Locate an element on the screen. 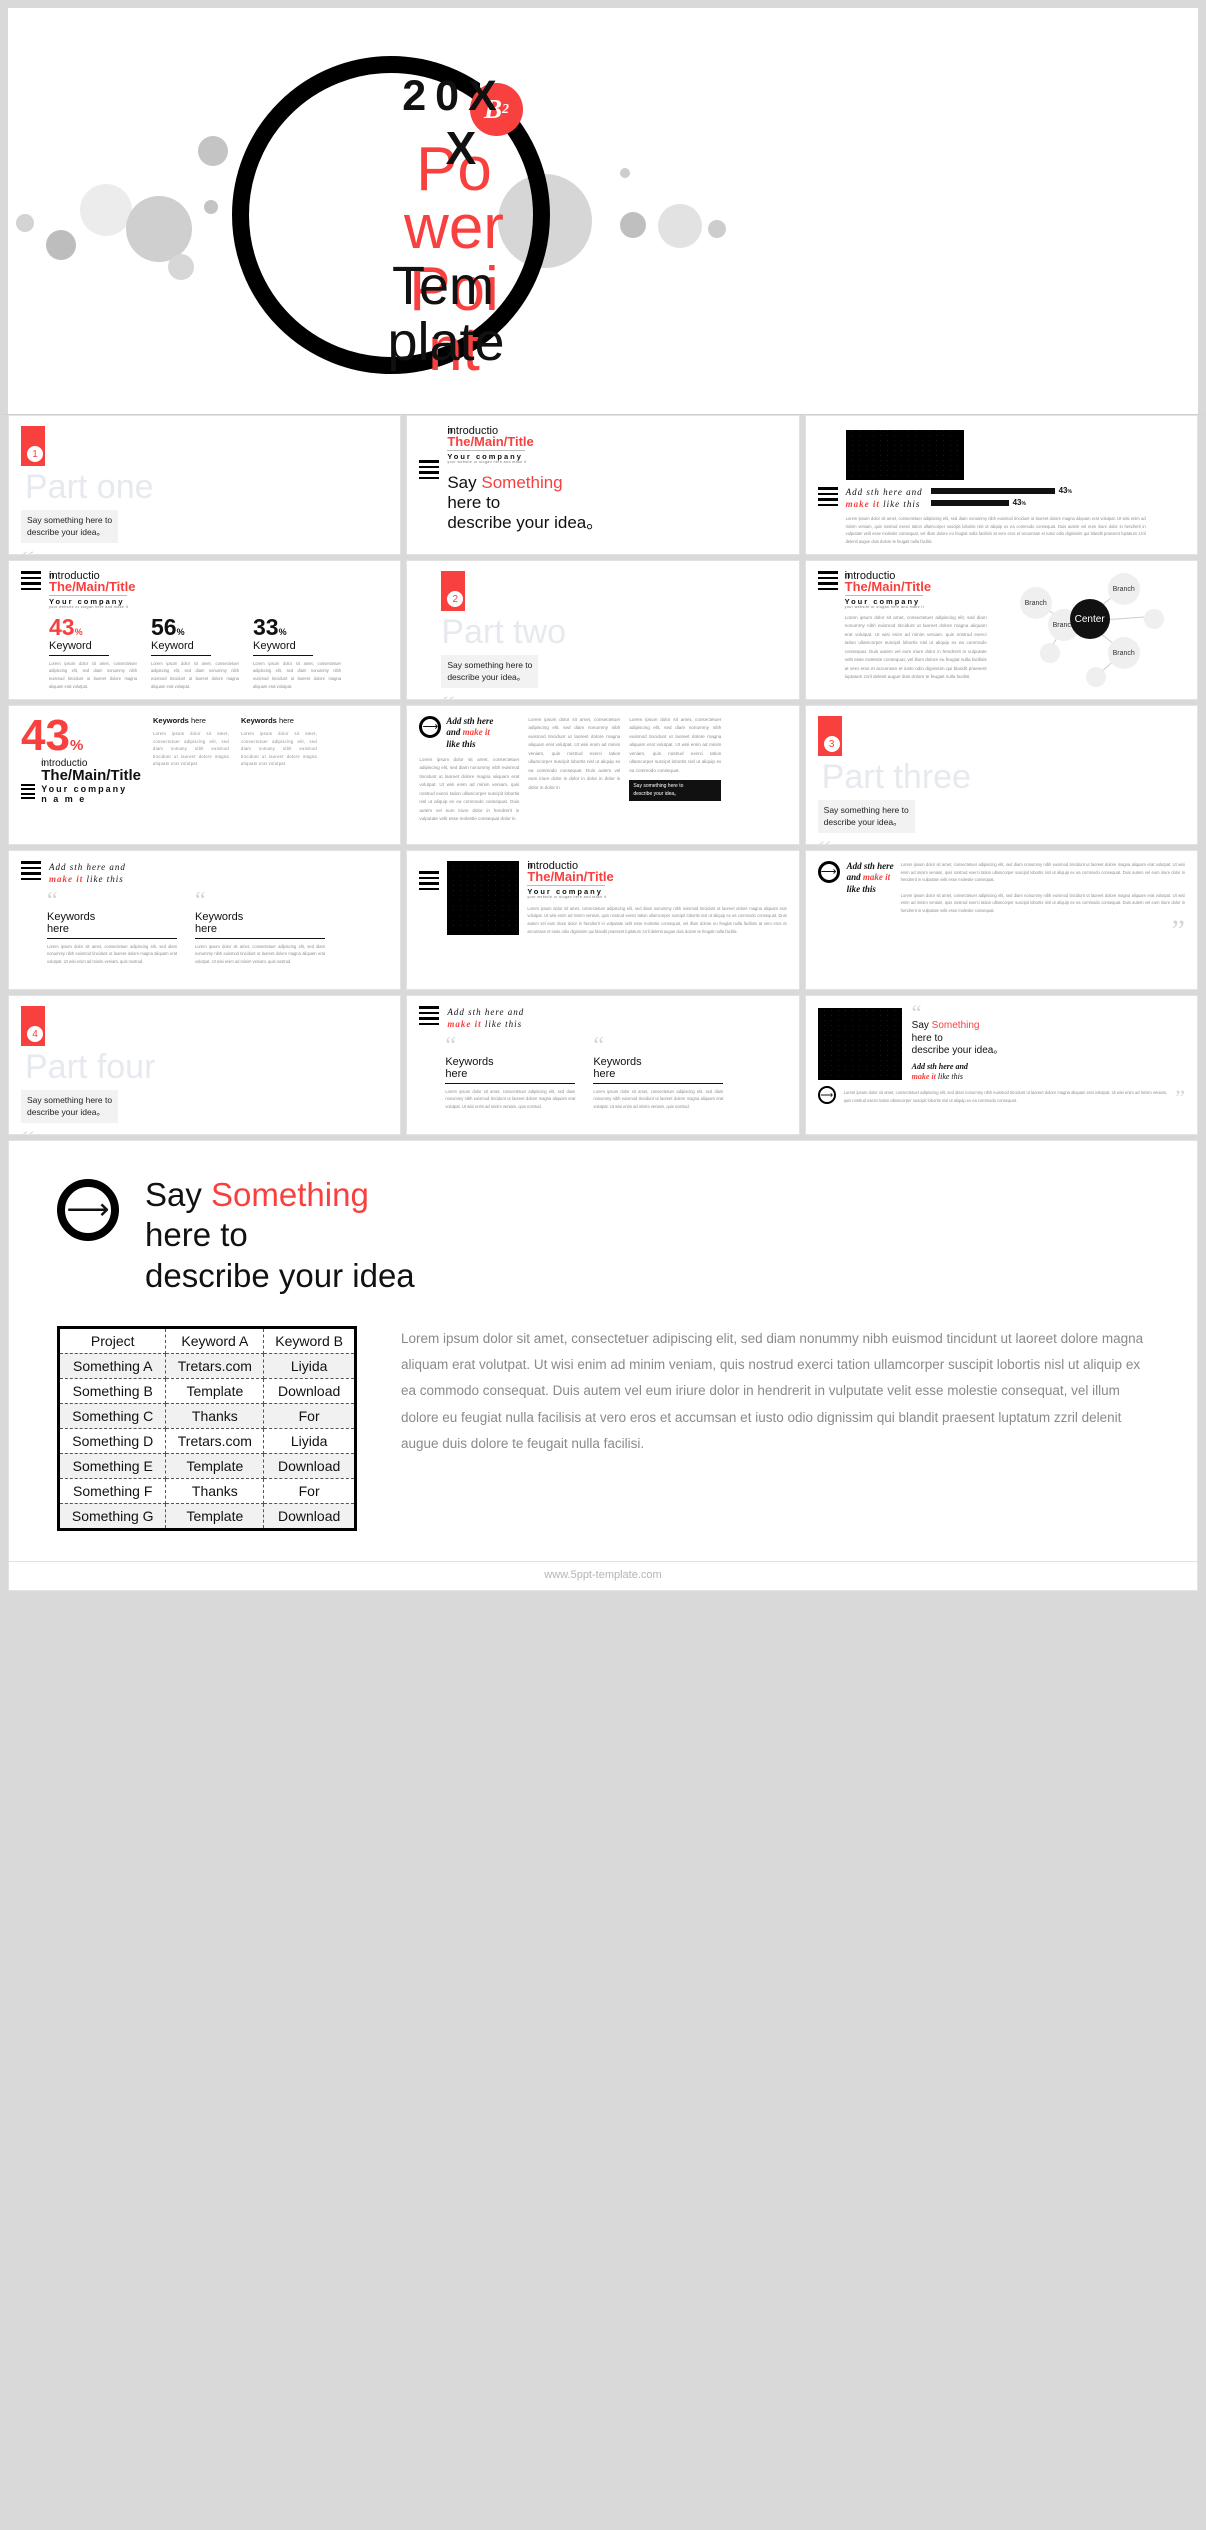 The height and width of the screenshot is (2530, 1206). table-row: Something A Tretars.com Liyida is located at coordinates (206, 1365).